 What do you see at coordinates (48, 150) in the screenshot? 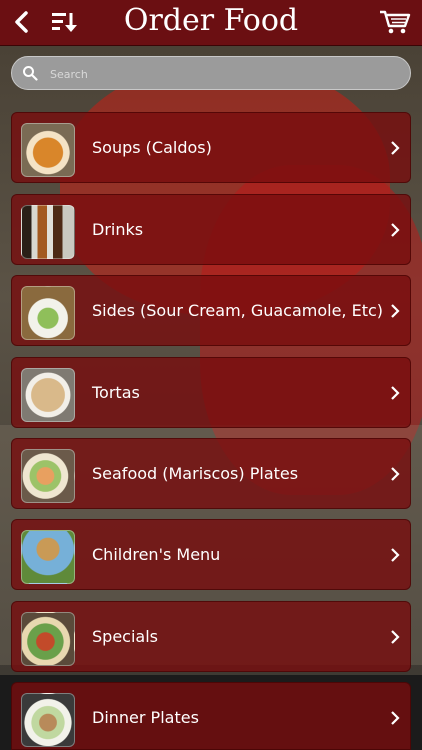
I see `soup-thumbnail` at bounding box center [48, 150].